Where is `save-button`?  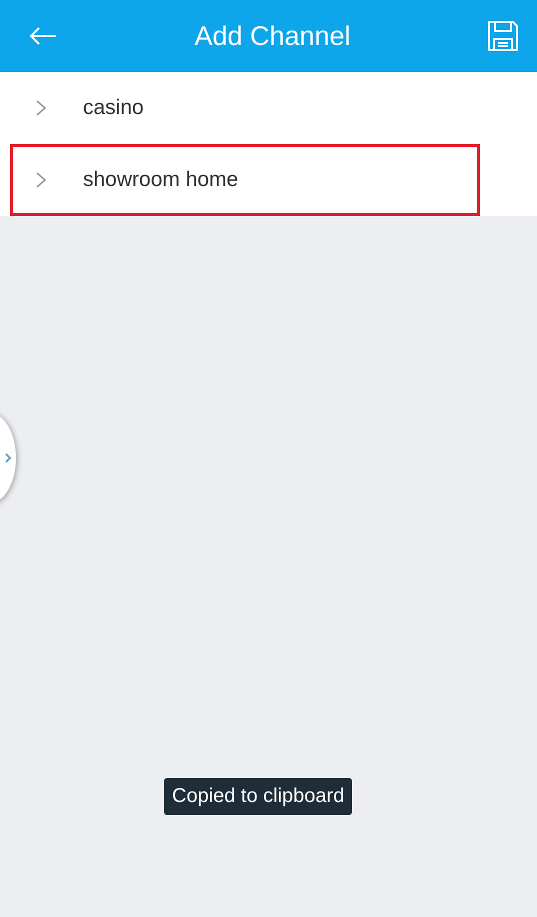 save-button is located at coordinates (503, 36).